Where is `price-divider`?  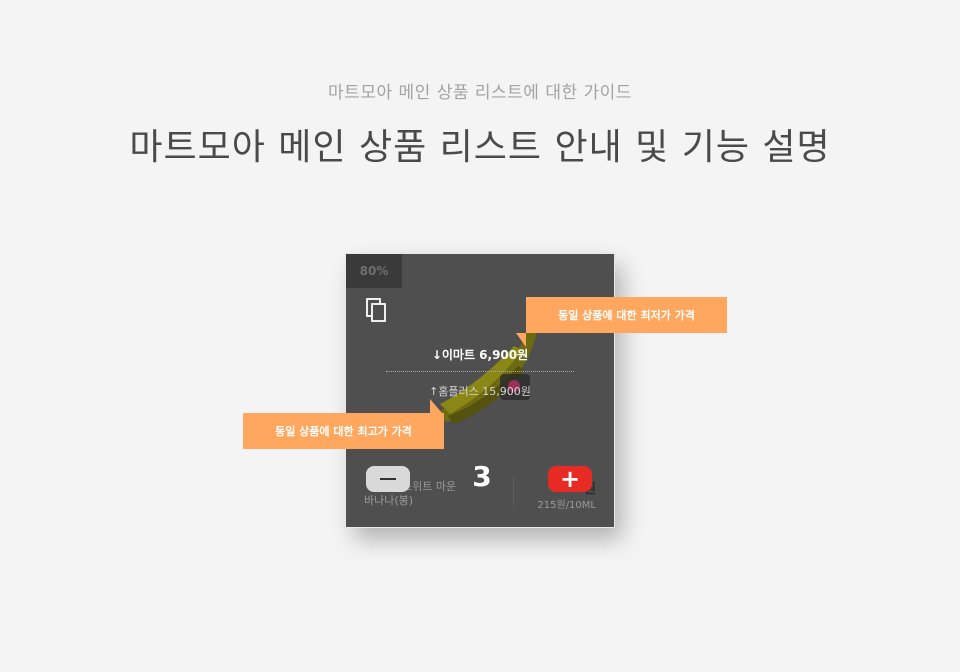 price-divider is located at coordinates (480, 371).